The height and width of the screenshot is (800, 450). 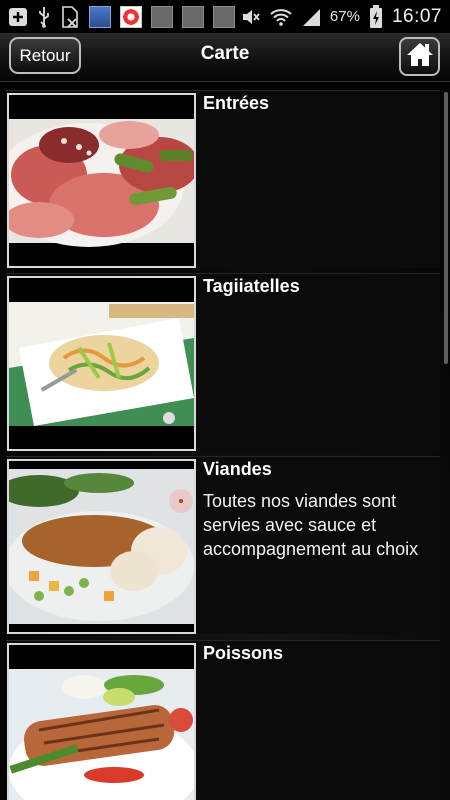 What do you see at coordinates (237, 469) in the screenshot?
I see `menu-item-title: Viandes` at bounding box center [237, 469].